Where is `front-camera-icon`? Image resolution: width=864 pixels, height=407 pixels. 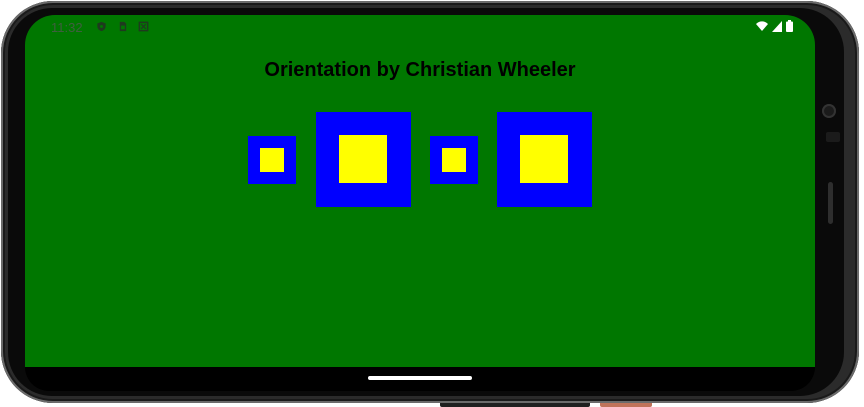
front-camera-icon is located at coordinates (829, 111).